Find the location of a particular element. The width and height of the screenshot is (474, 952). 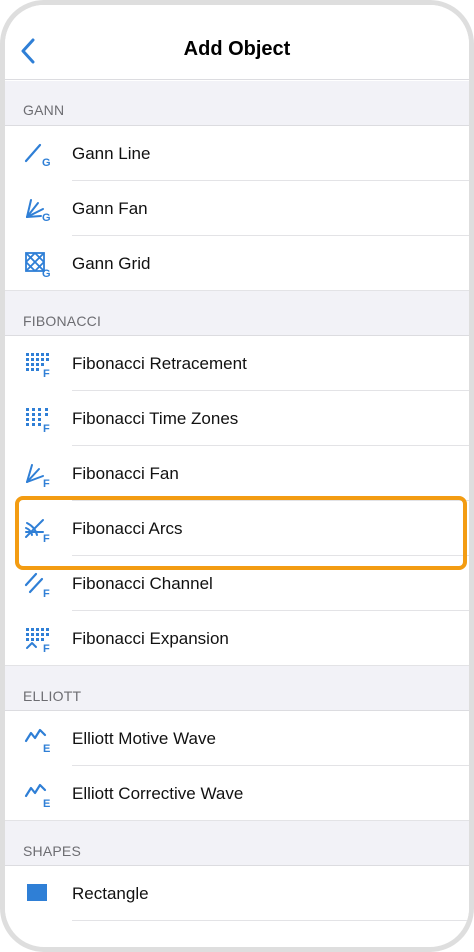

list-item-fibonacci-retracement: F Fibonacci Retracement is located at coordinates (237, 363).